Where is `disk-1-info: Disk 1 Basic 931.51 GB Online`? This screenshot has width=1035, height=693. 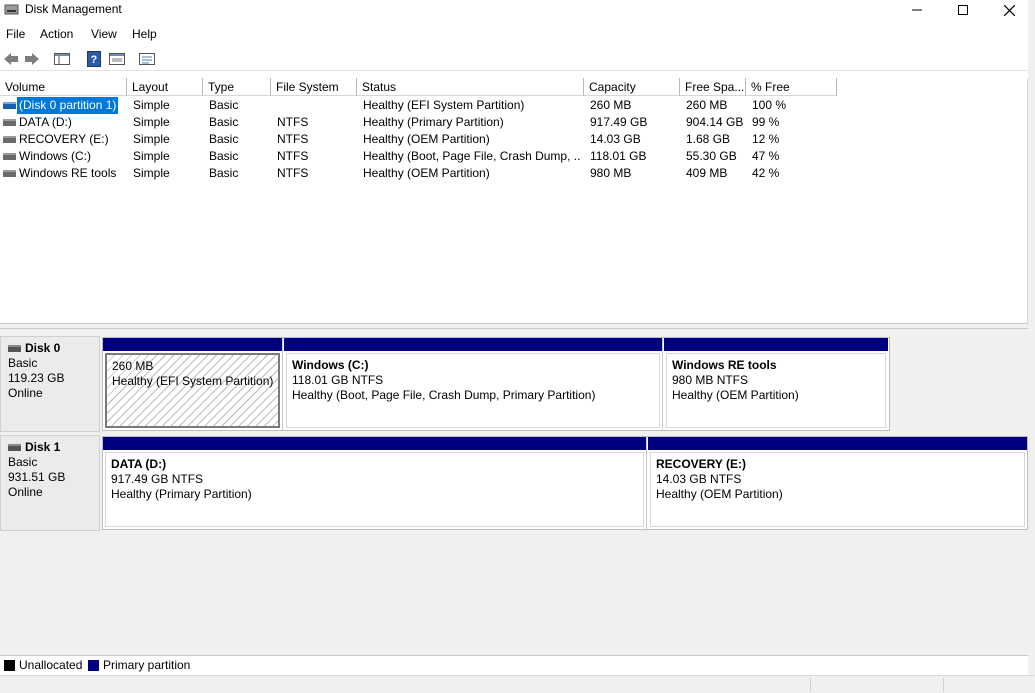 disk-1-info: Disk 1 Basic 931.51 GB Online is located at coordinates (50, 483).